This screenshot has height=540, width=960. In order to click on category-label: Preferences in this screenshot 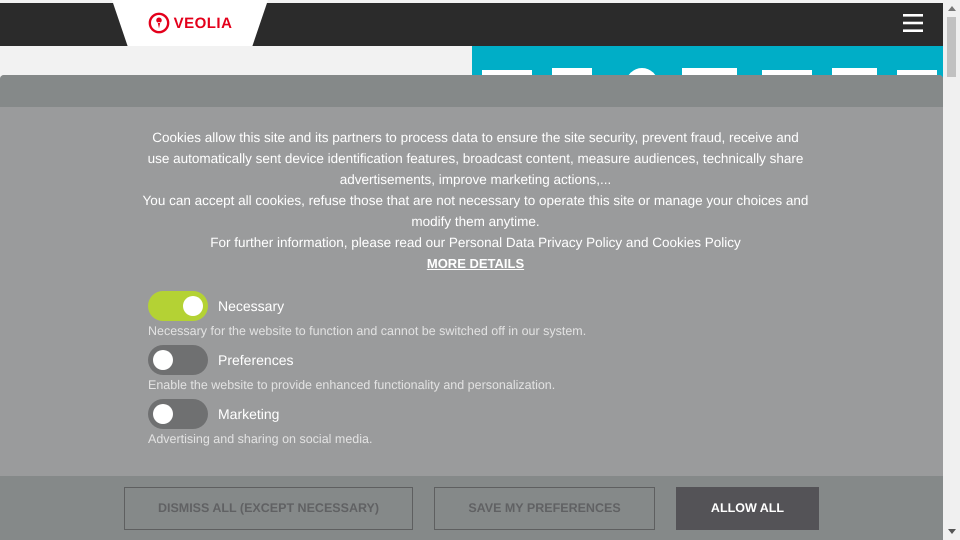, I will do `click(256, 360)`.